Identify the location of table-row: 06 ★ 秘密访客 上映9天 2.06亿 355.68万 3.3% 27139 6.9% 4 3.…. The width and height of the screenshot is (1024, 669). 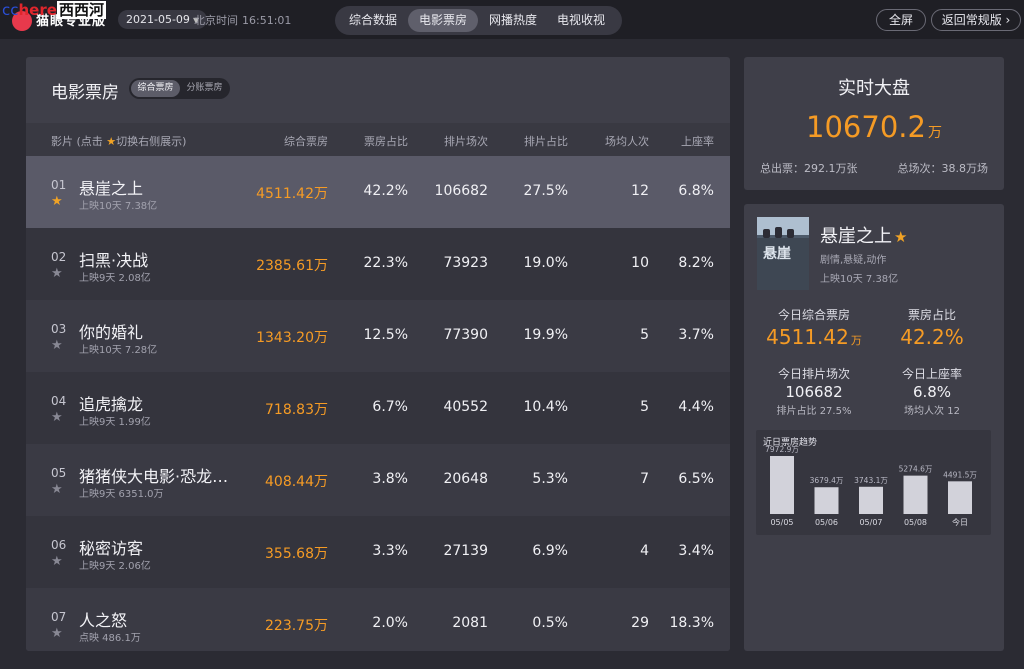
(378, 552).